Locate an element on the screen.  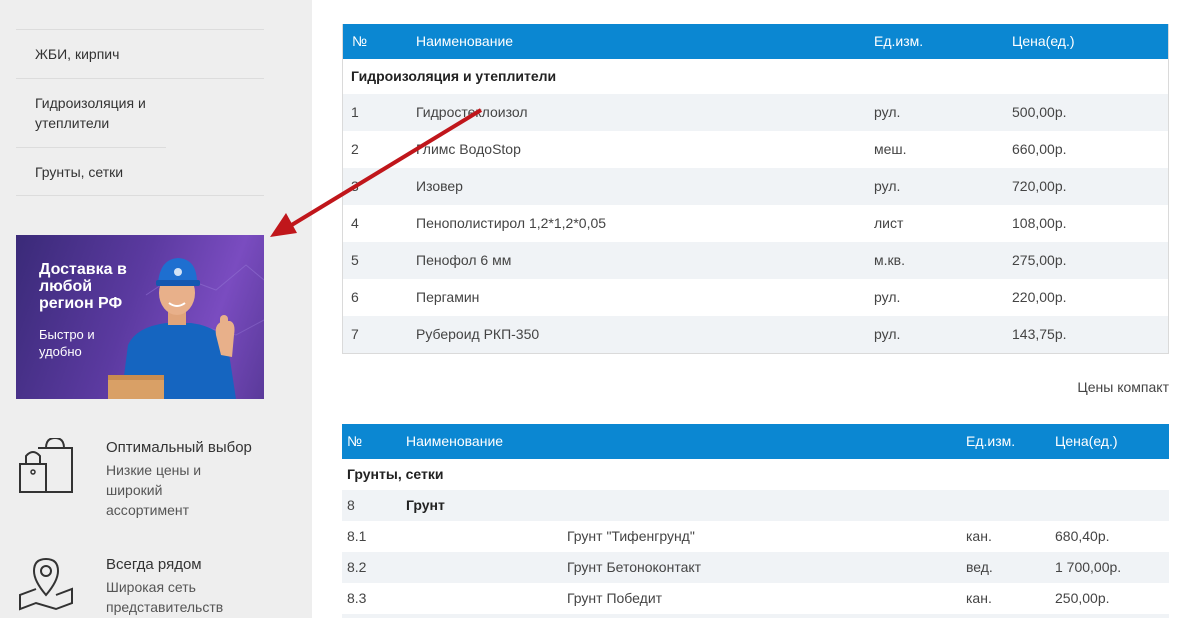
row-number: 3 is located at coordinates (355, 186).